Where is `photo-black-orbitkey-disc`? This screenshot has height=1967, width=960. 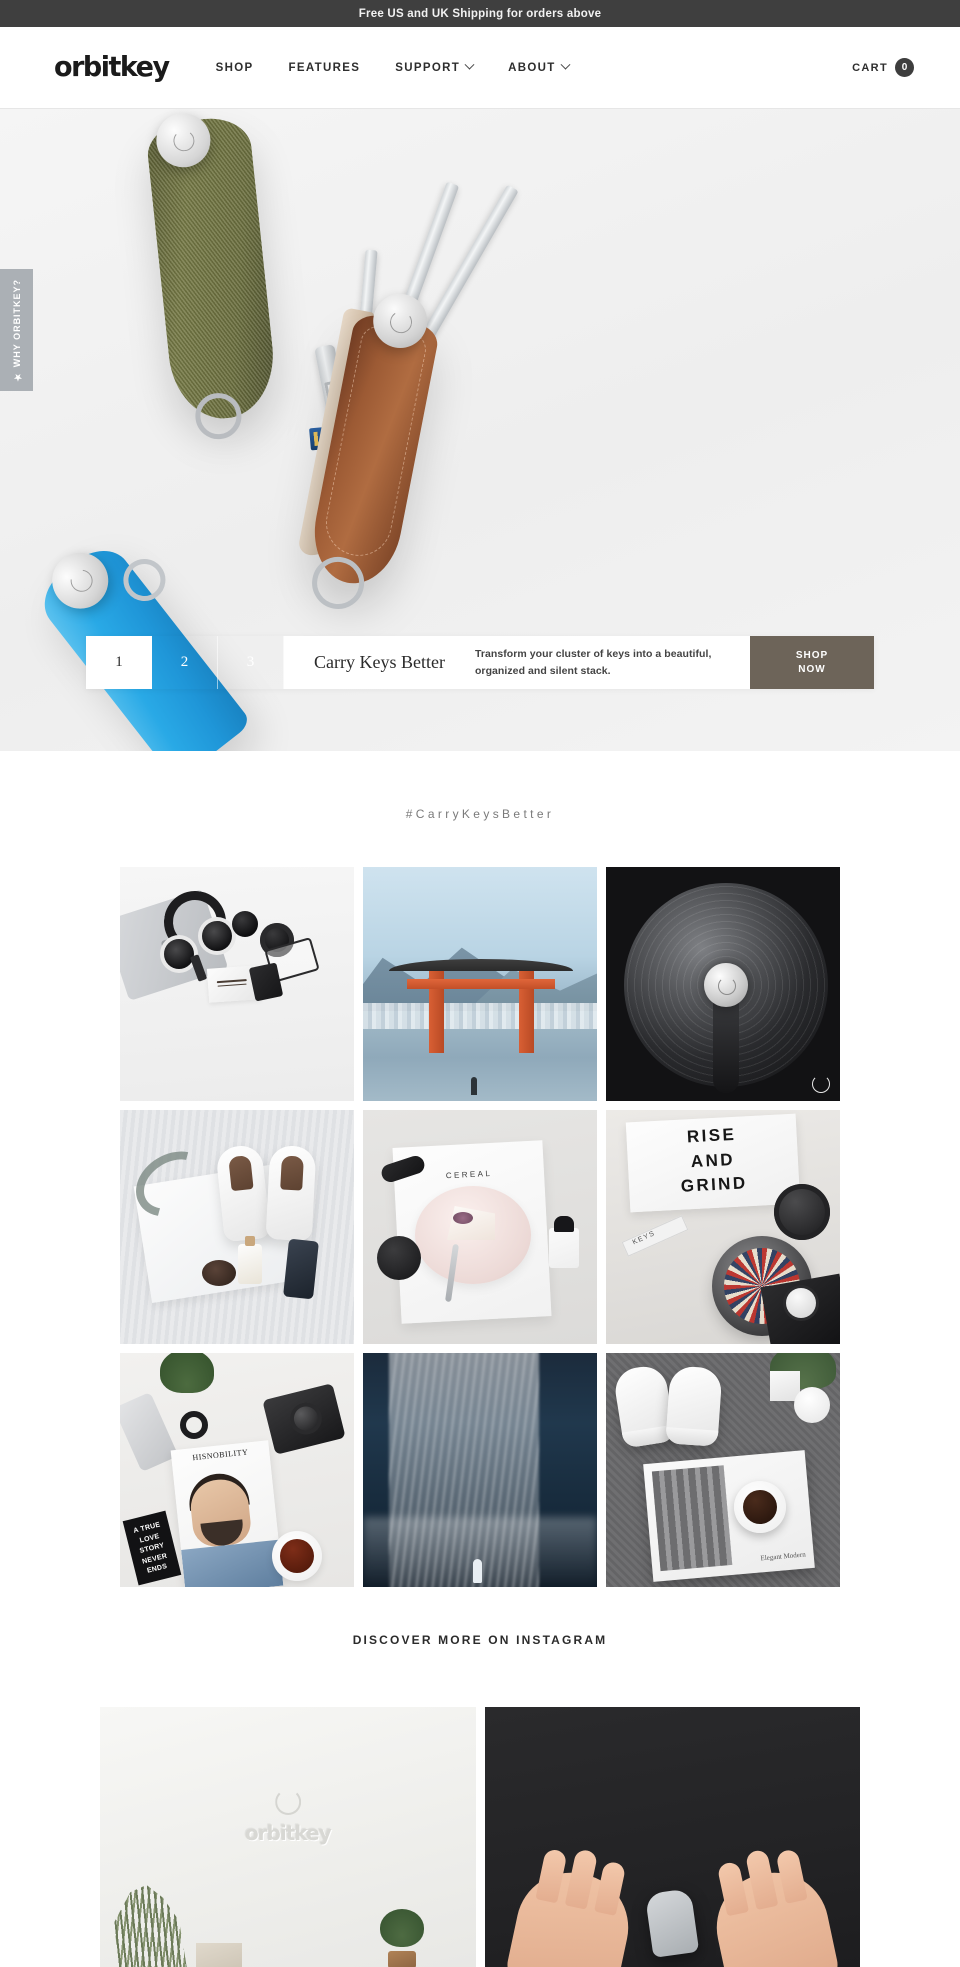 photo-black-orbitkey-disc is located at coordinates (723, 984).